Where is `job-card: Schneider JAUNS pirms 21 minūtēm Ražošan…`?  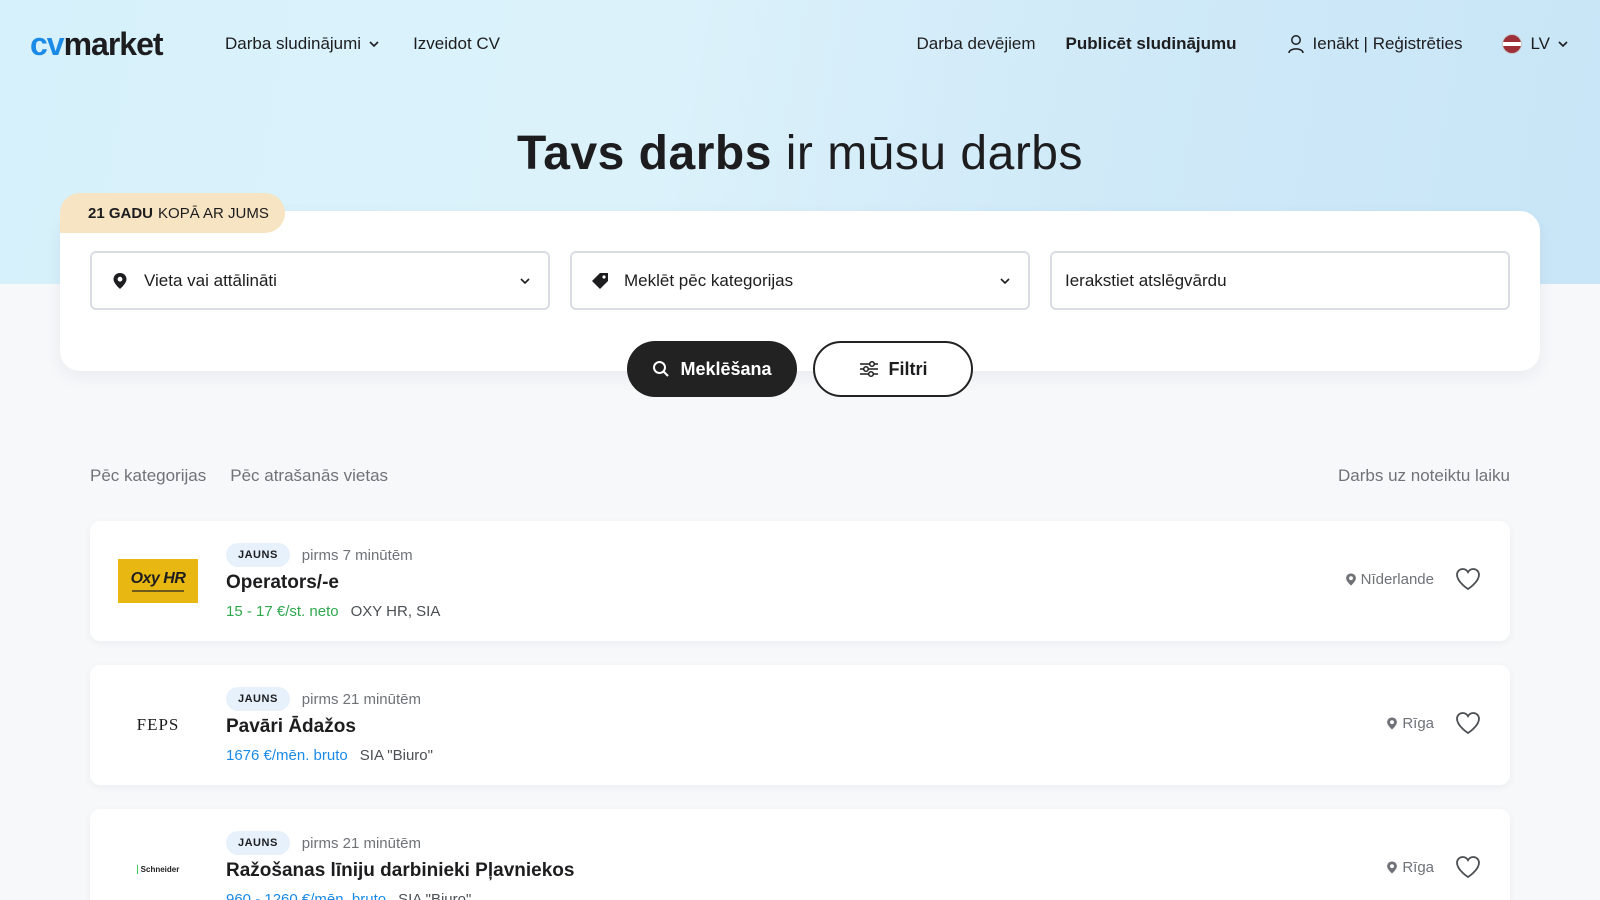 job-card: Schneider JAUNS pirms 21 minūtēm Ražošan… is located at coordinates (800, 854).